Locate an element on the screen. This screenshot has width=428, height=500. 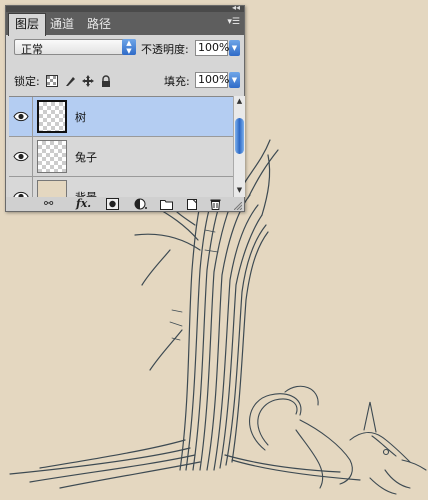
lock-position-icon is located at coordinates (88, 81).